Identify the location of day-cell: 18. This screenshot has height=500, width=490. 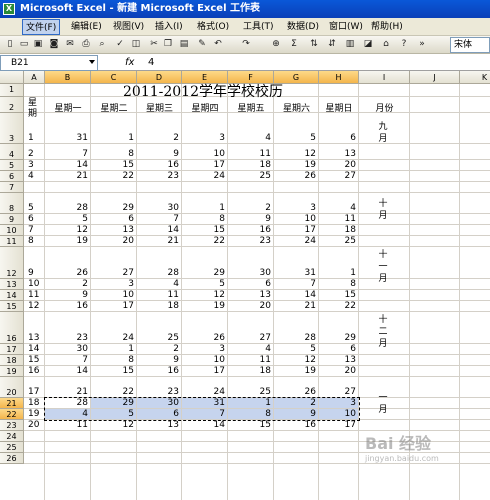
(249, 165).